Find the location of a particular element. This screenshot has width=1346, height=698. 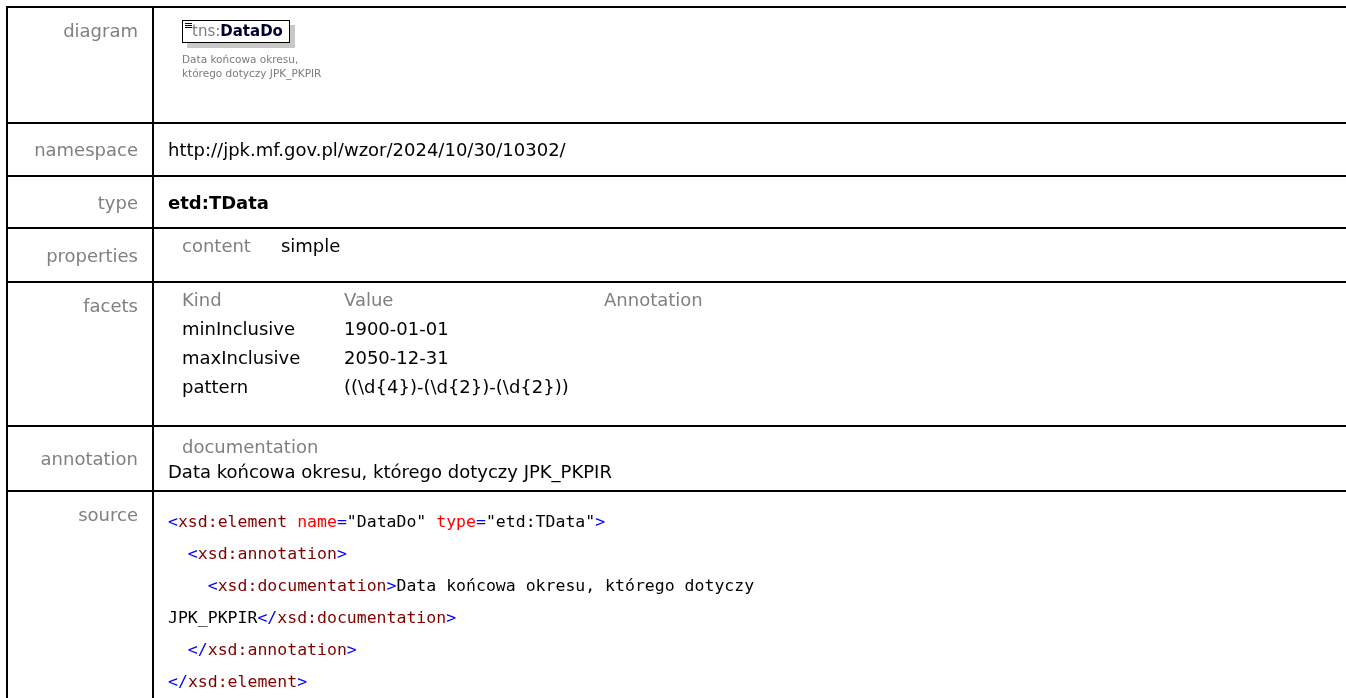

type-value: etd:TData is located at coordinates (219, 202).